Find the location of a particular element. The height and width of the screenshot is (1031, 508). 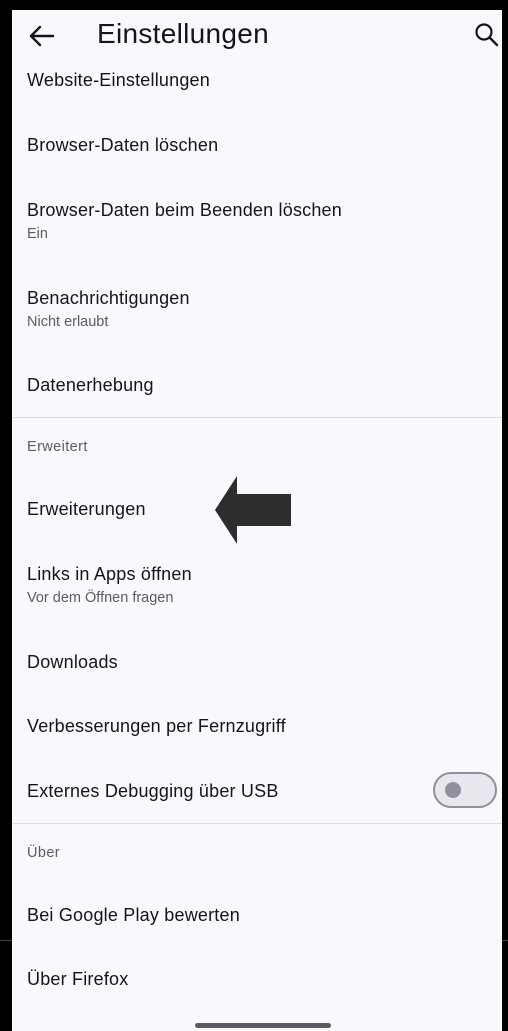

notifications-label: Benachrichtigungen is located at coordinates (108, 298).